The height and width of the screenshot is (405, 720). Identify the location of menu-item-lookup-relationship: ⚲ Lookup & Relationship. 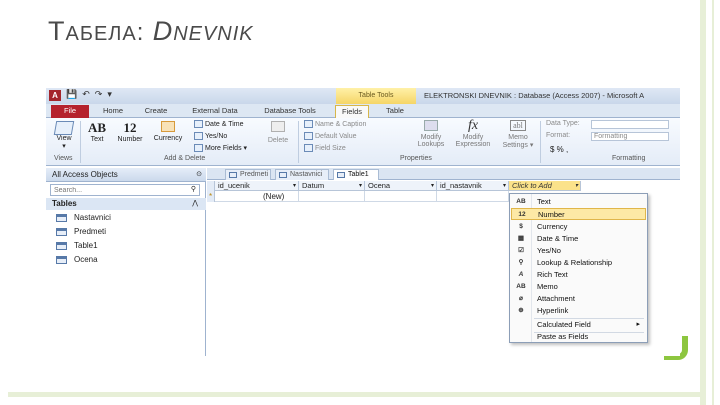
(578, 263).